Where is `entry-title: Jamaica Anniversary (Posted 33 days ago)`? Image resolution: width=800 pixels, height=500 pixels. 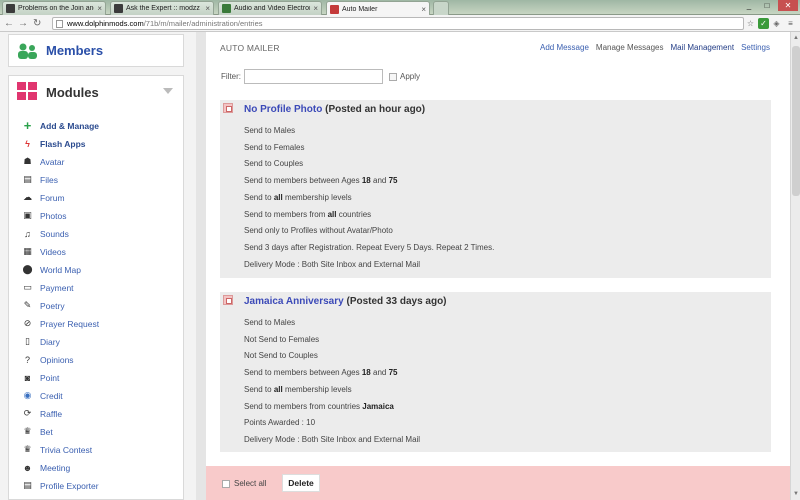 entry-title: Jamaica Anniversary (Posted 33 days ago) is located at coordinates (345, 301).